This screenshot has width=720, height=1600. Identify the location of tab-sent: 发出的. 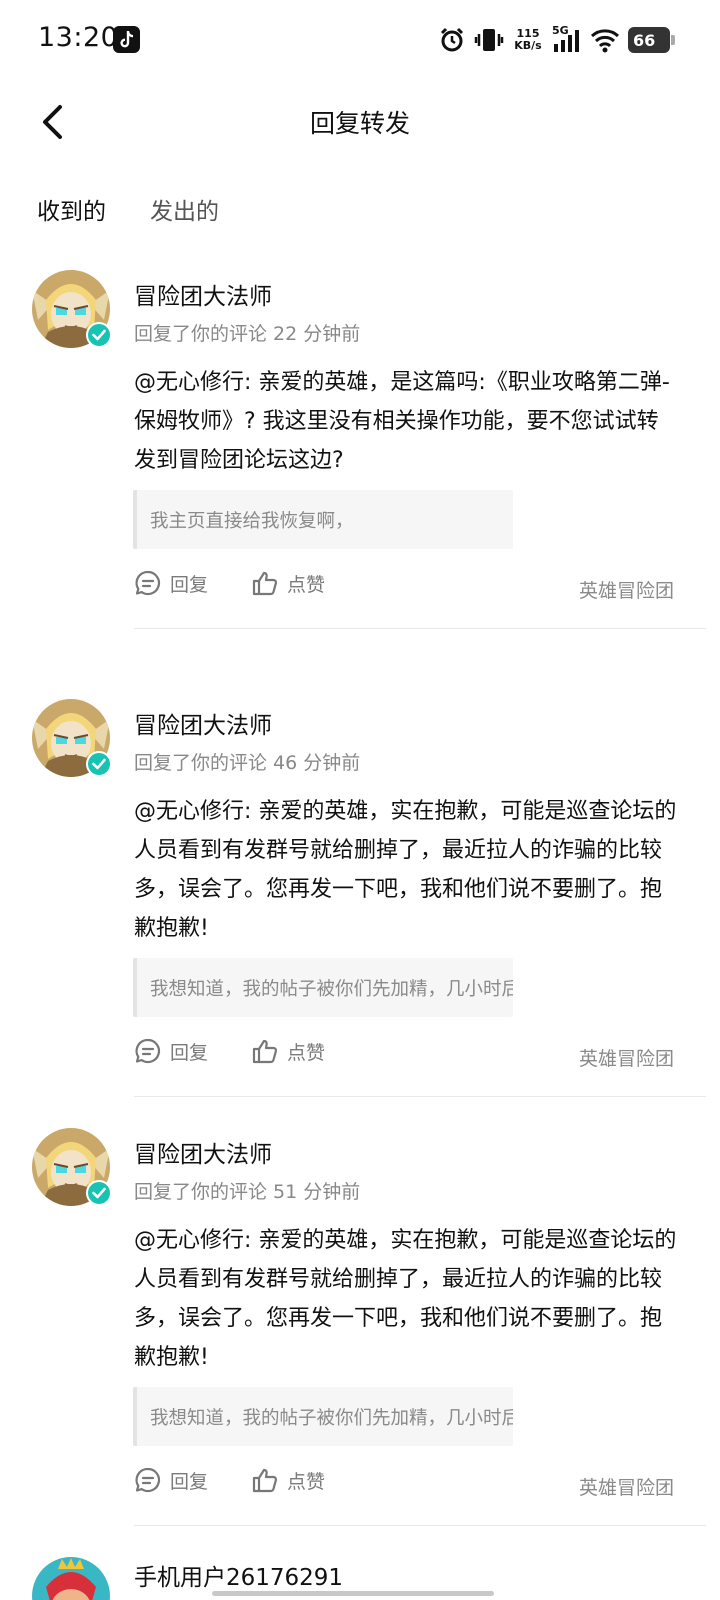
(184, 209).